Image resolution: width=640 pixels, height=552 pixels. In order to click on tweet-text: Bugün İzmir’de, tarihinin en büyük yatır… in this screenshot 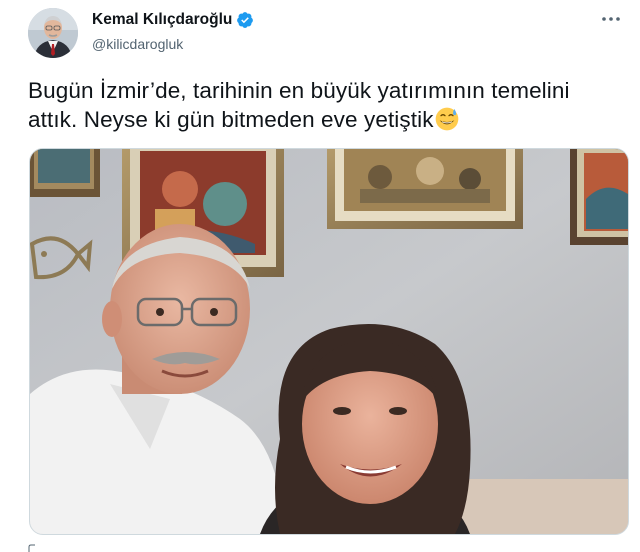, I will do `click(323, 105)`.